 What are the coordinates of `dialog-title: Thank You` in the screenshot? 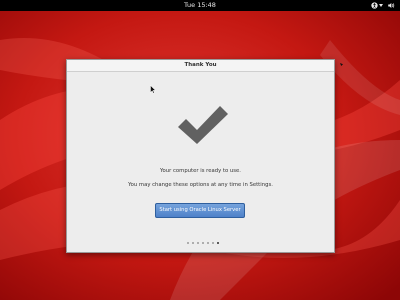 It's located at (200, 65).